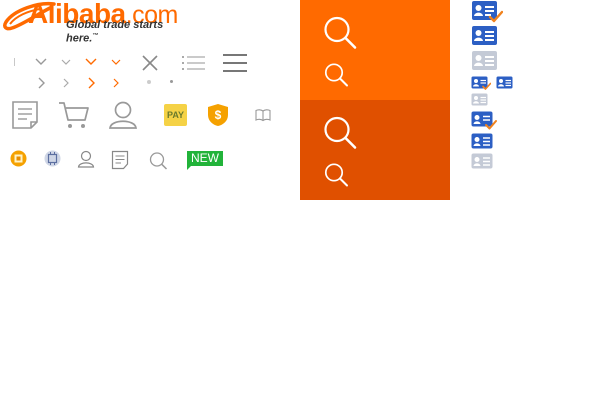  I want to click on alibaba-logo: Alibaba.com Global trade starts here.™, so click(97, 22).